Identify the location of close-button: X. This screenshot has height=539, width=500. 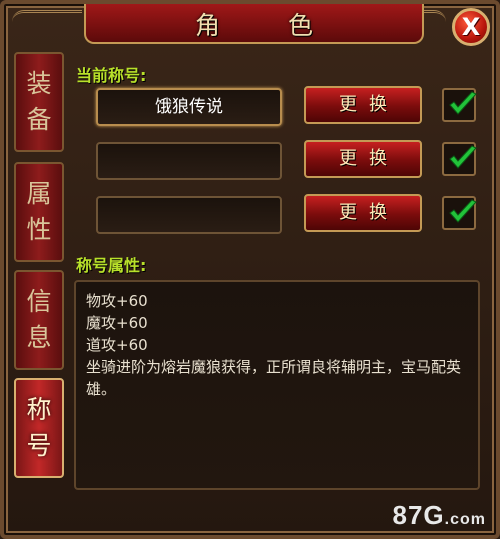
(471, 27).